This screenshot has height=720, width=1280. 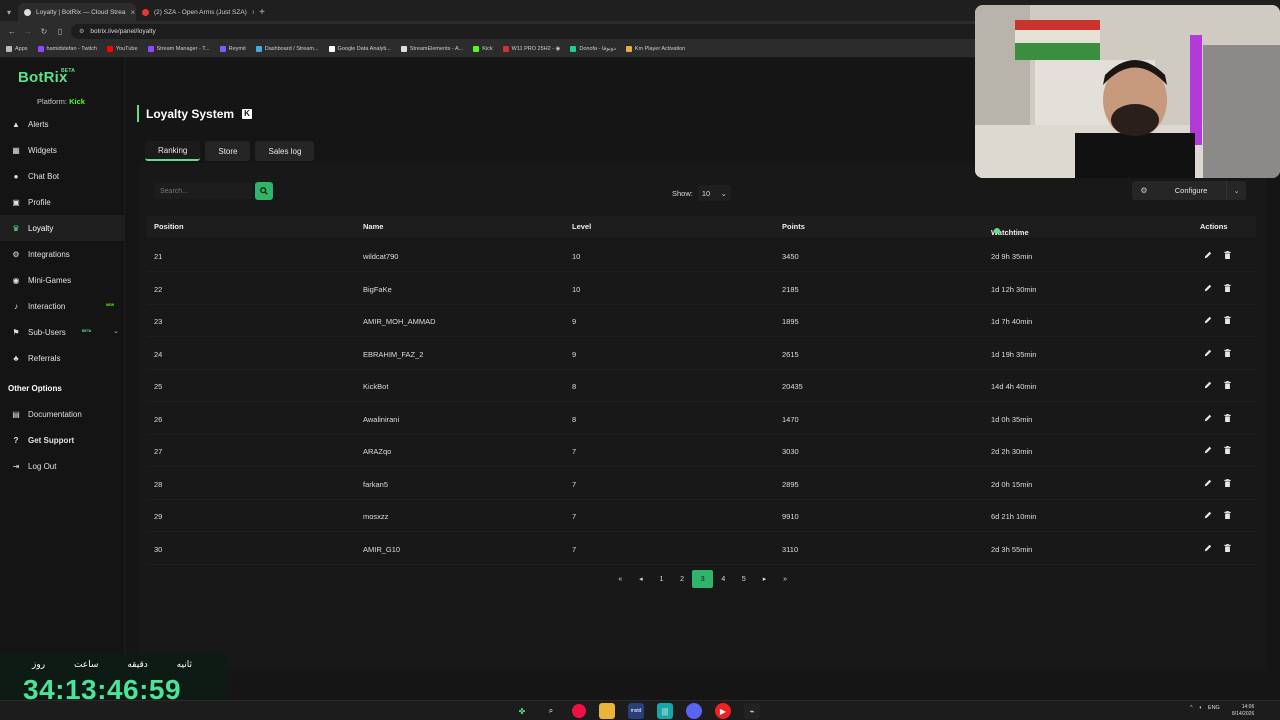 What do you see at coordinates (752, 711) in the screenshot?
I see `terminal-icon: ⌁` at bounding box center [752, 711].